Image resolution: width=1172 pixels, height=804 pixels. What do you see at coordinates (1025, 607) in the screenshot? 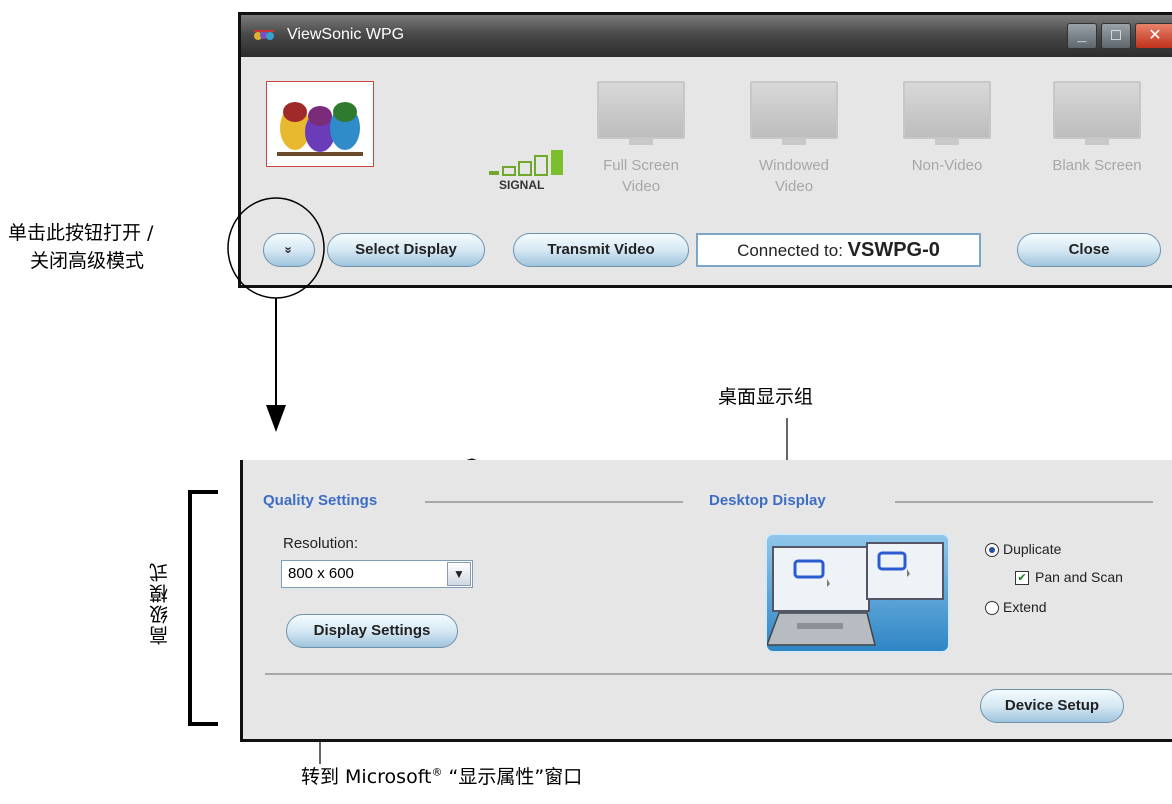
I see `extend-label: Extend` at bounding box center [1025, 607].